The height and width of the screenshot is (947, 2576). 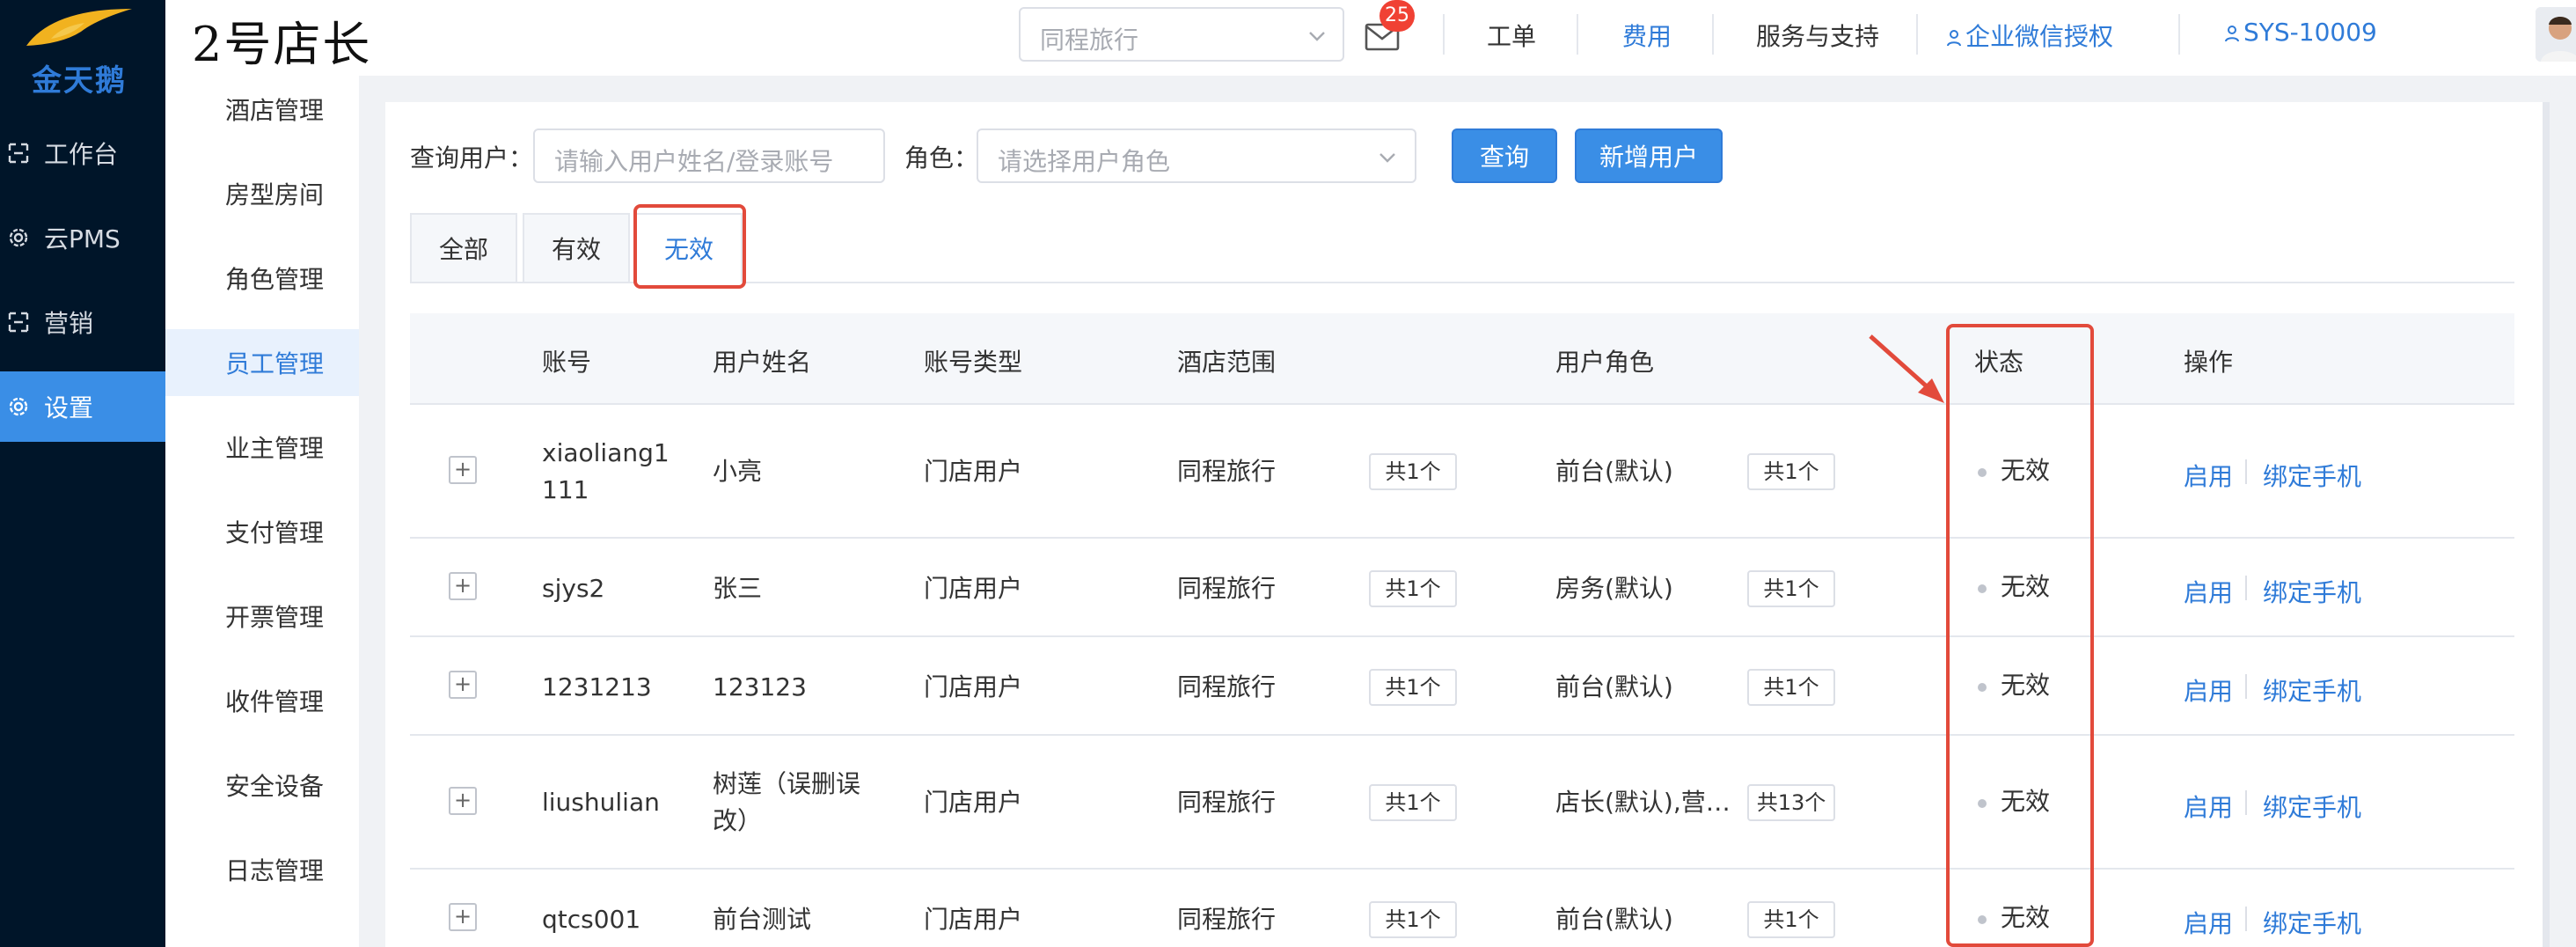 I want to click on submenu-payment: 支付管理, so click(x=262, y=531).